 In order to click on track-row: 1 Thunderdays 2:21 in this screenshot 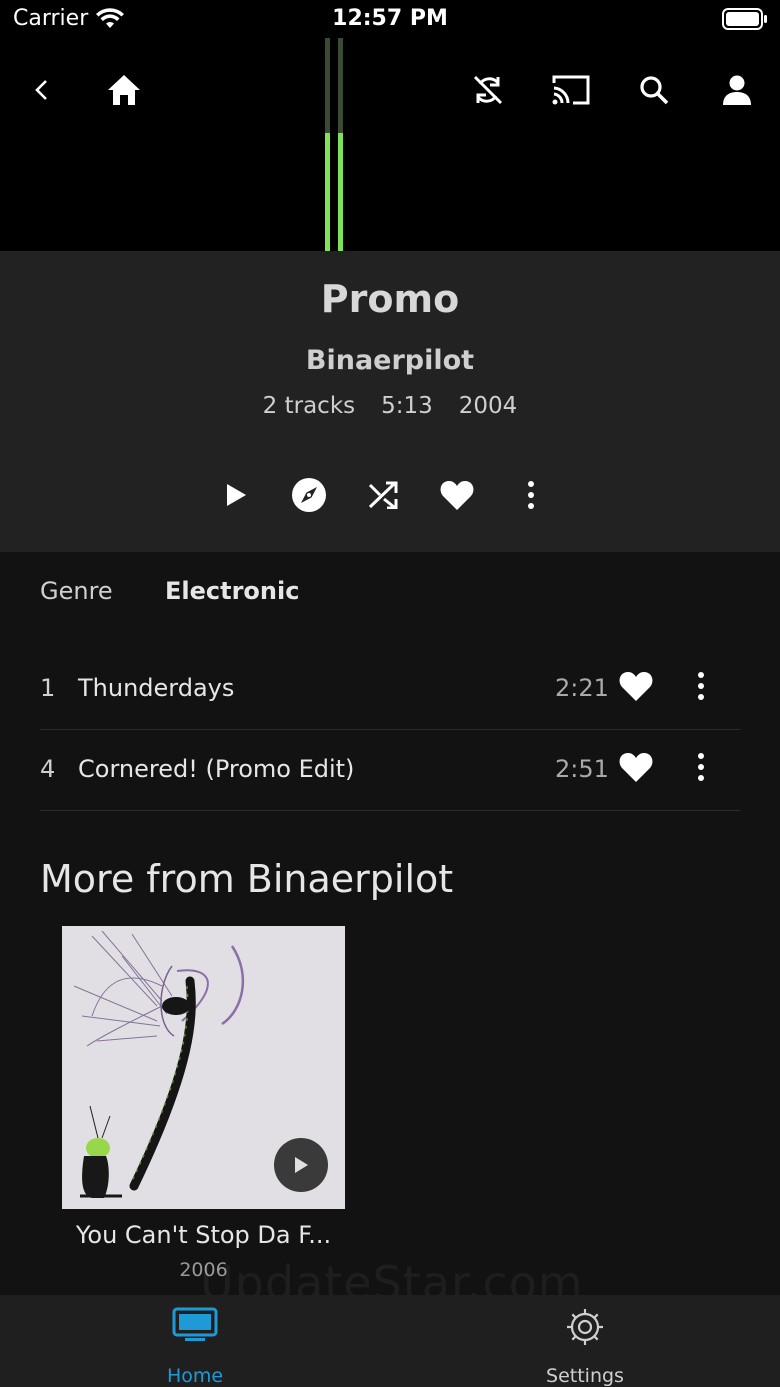, I will do `click(390, 689)`.